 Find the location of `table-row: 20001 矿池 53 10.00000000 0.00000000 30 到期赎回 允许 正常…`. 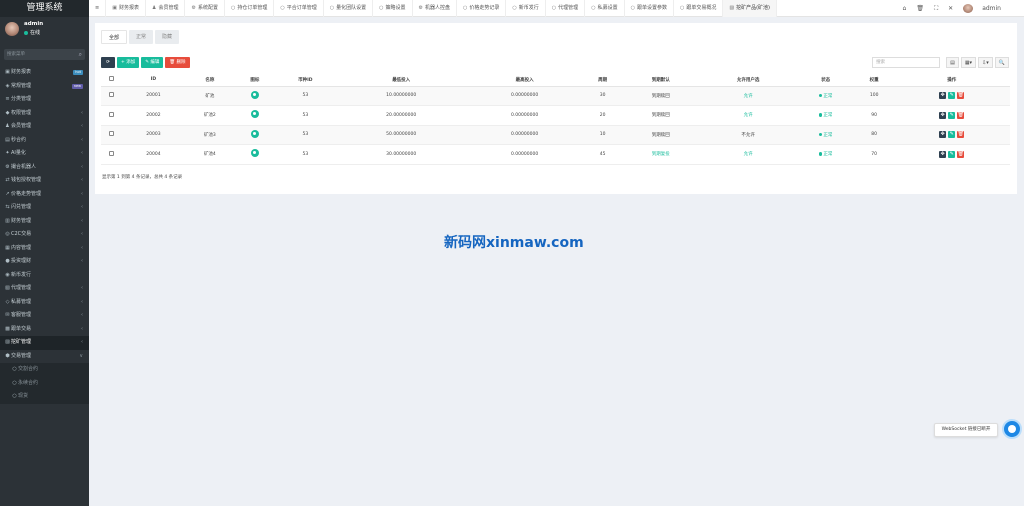

table-row: 20001 矿池 53 10.00000000 0.00000000 30 到期赎回 允许 正常… is located at coordinates (555, 96).